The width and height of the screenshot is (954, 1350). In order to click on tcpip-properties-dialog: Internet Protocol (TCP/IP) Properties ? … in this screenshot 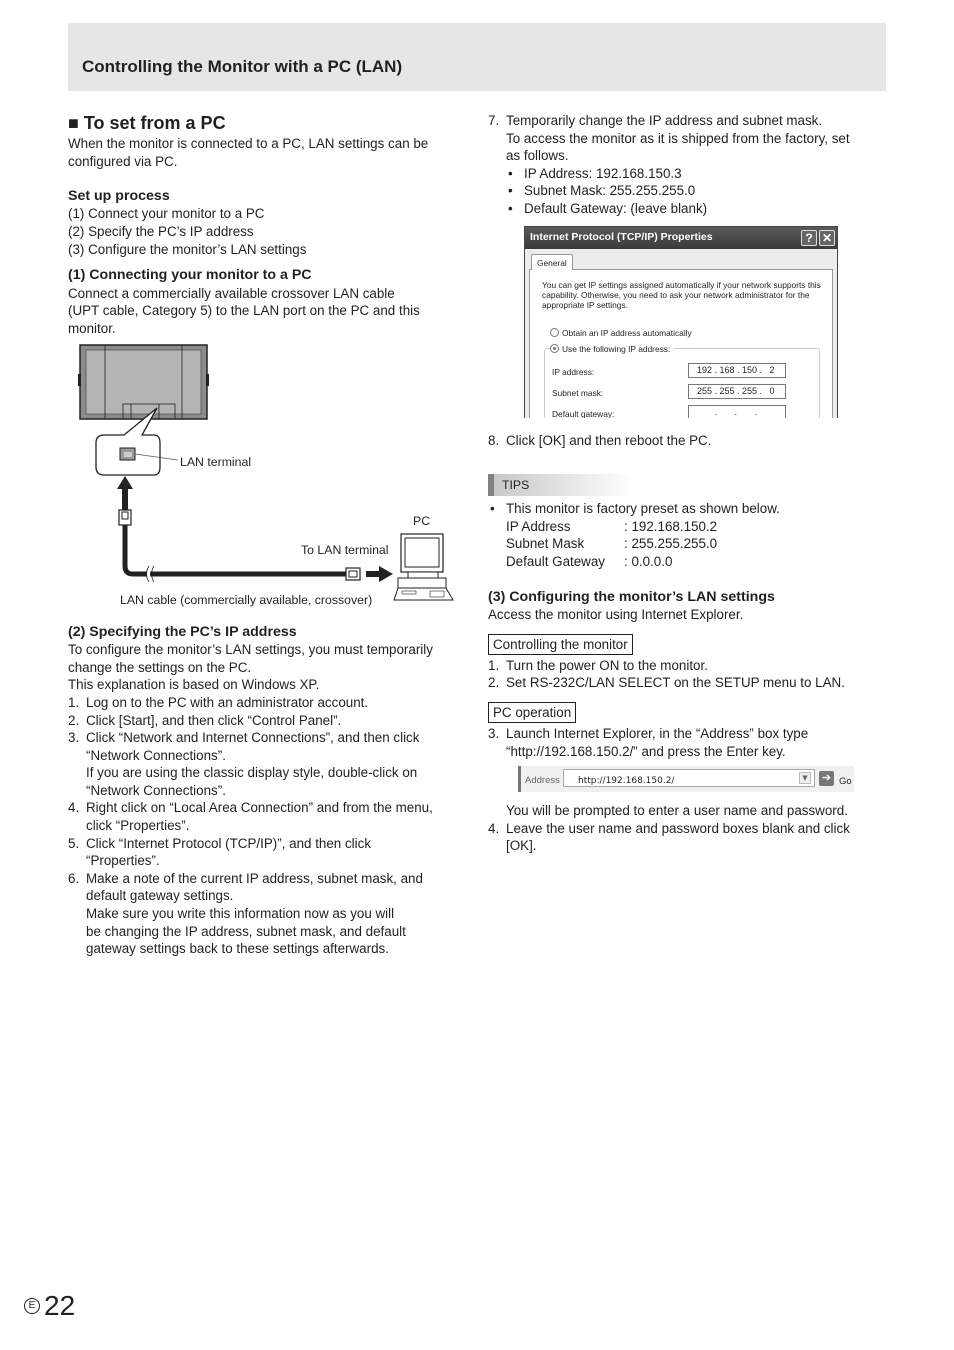, I will do `click(681, 321)`.